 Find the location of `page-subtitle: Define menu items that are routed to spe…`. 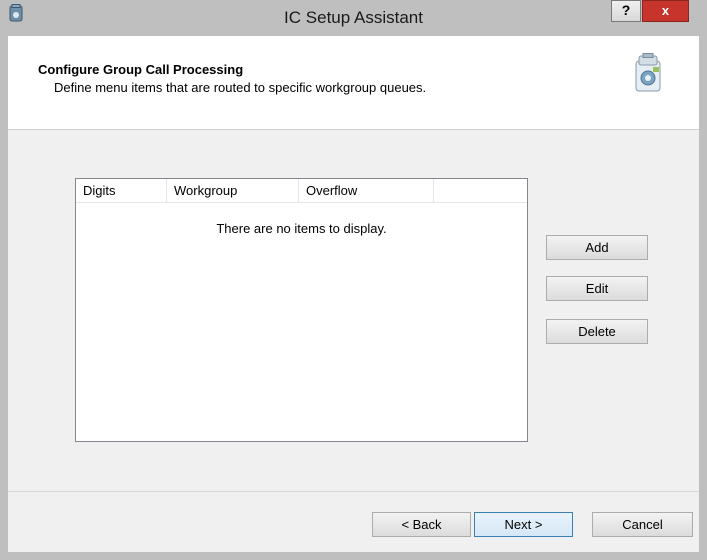

page-subtitle: Define menu items that are routed to spe… is located at coordinates (240, 87).